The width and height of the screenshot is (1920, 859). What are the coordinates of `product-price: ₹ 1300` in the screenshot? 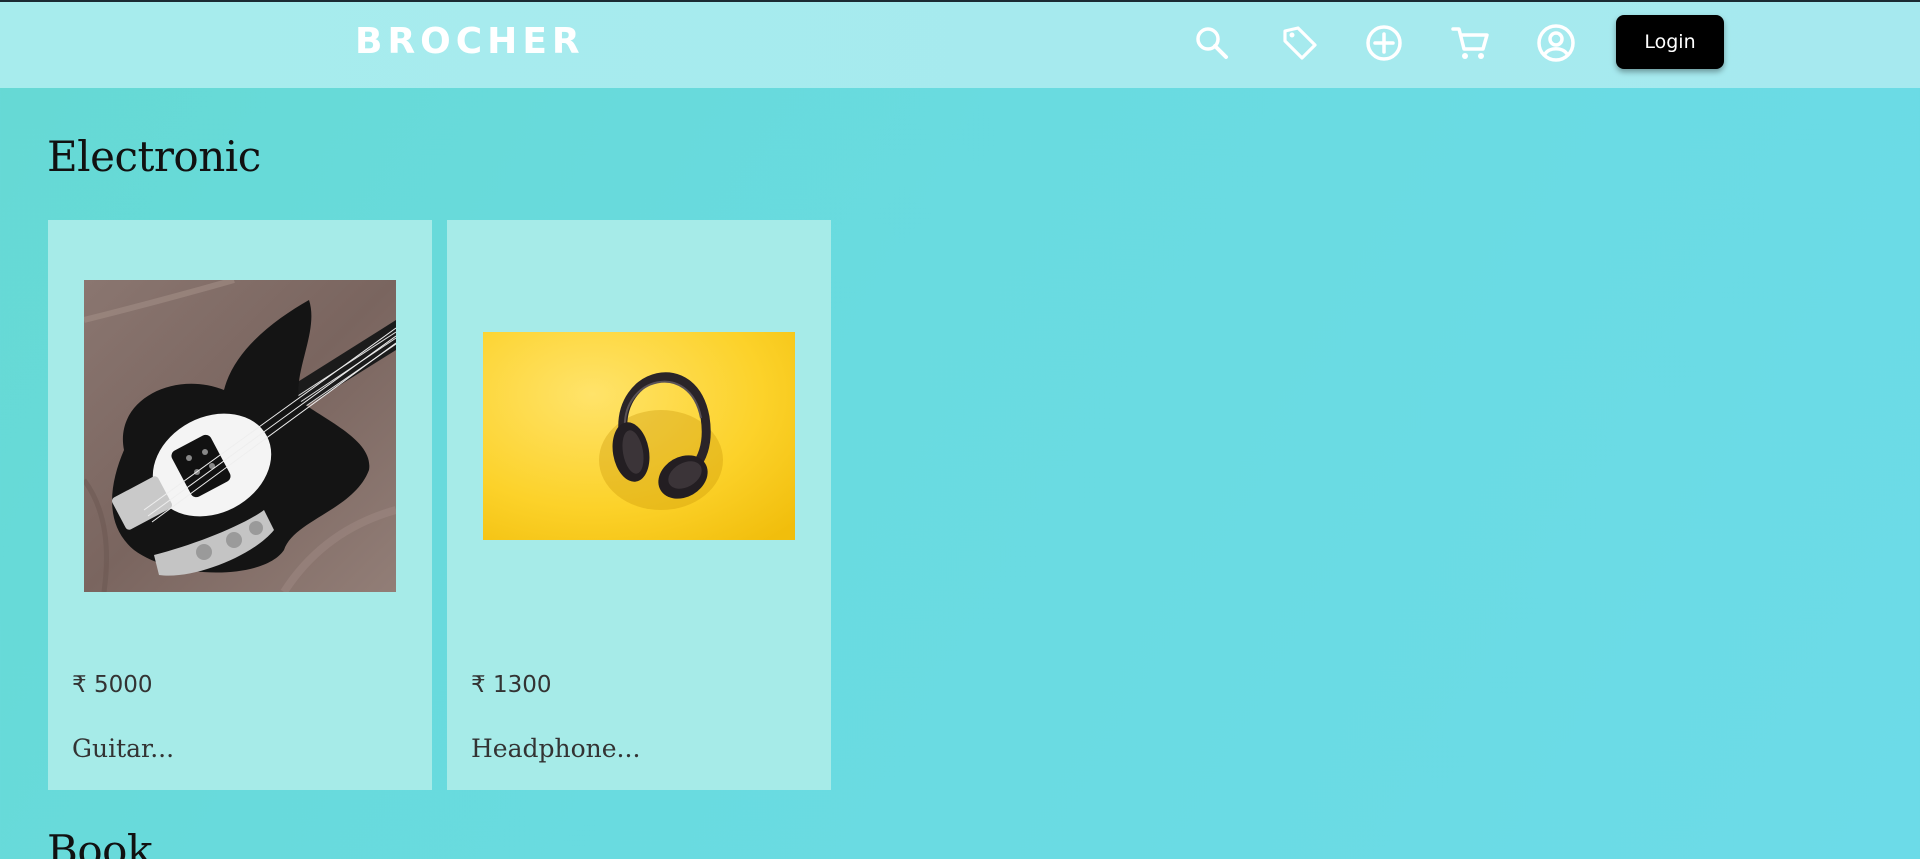 It's located at (511, 685).